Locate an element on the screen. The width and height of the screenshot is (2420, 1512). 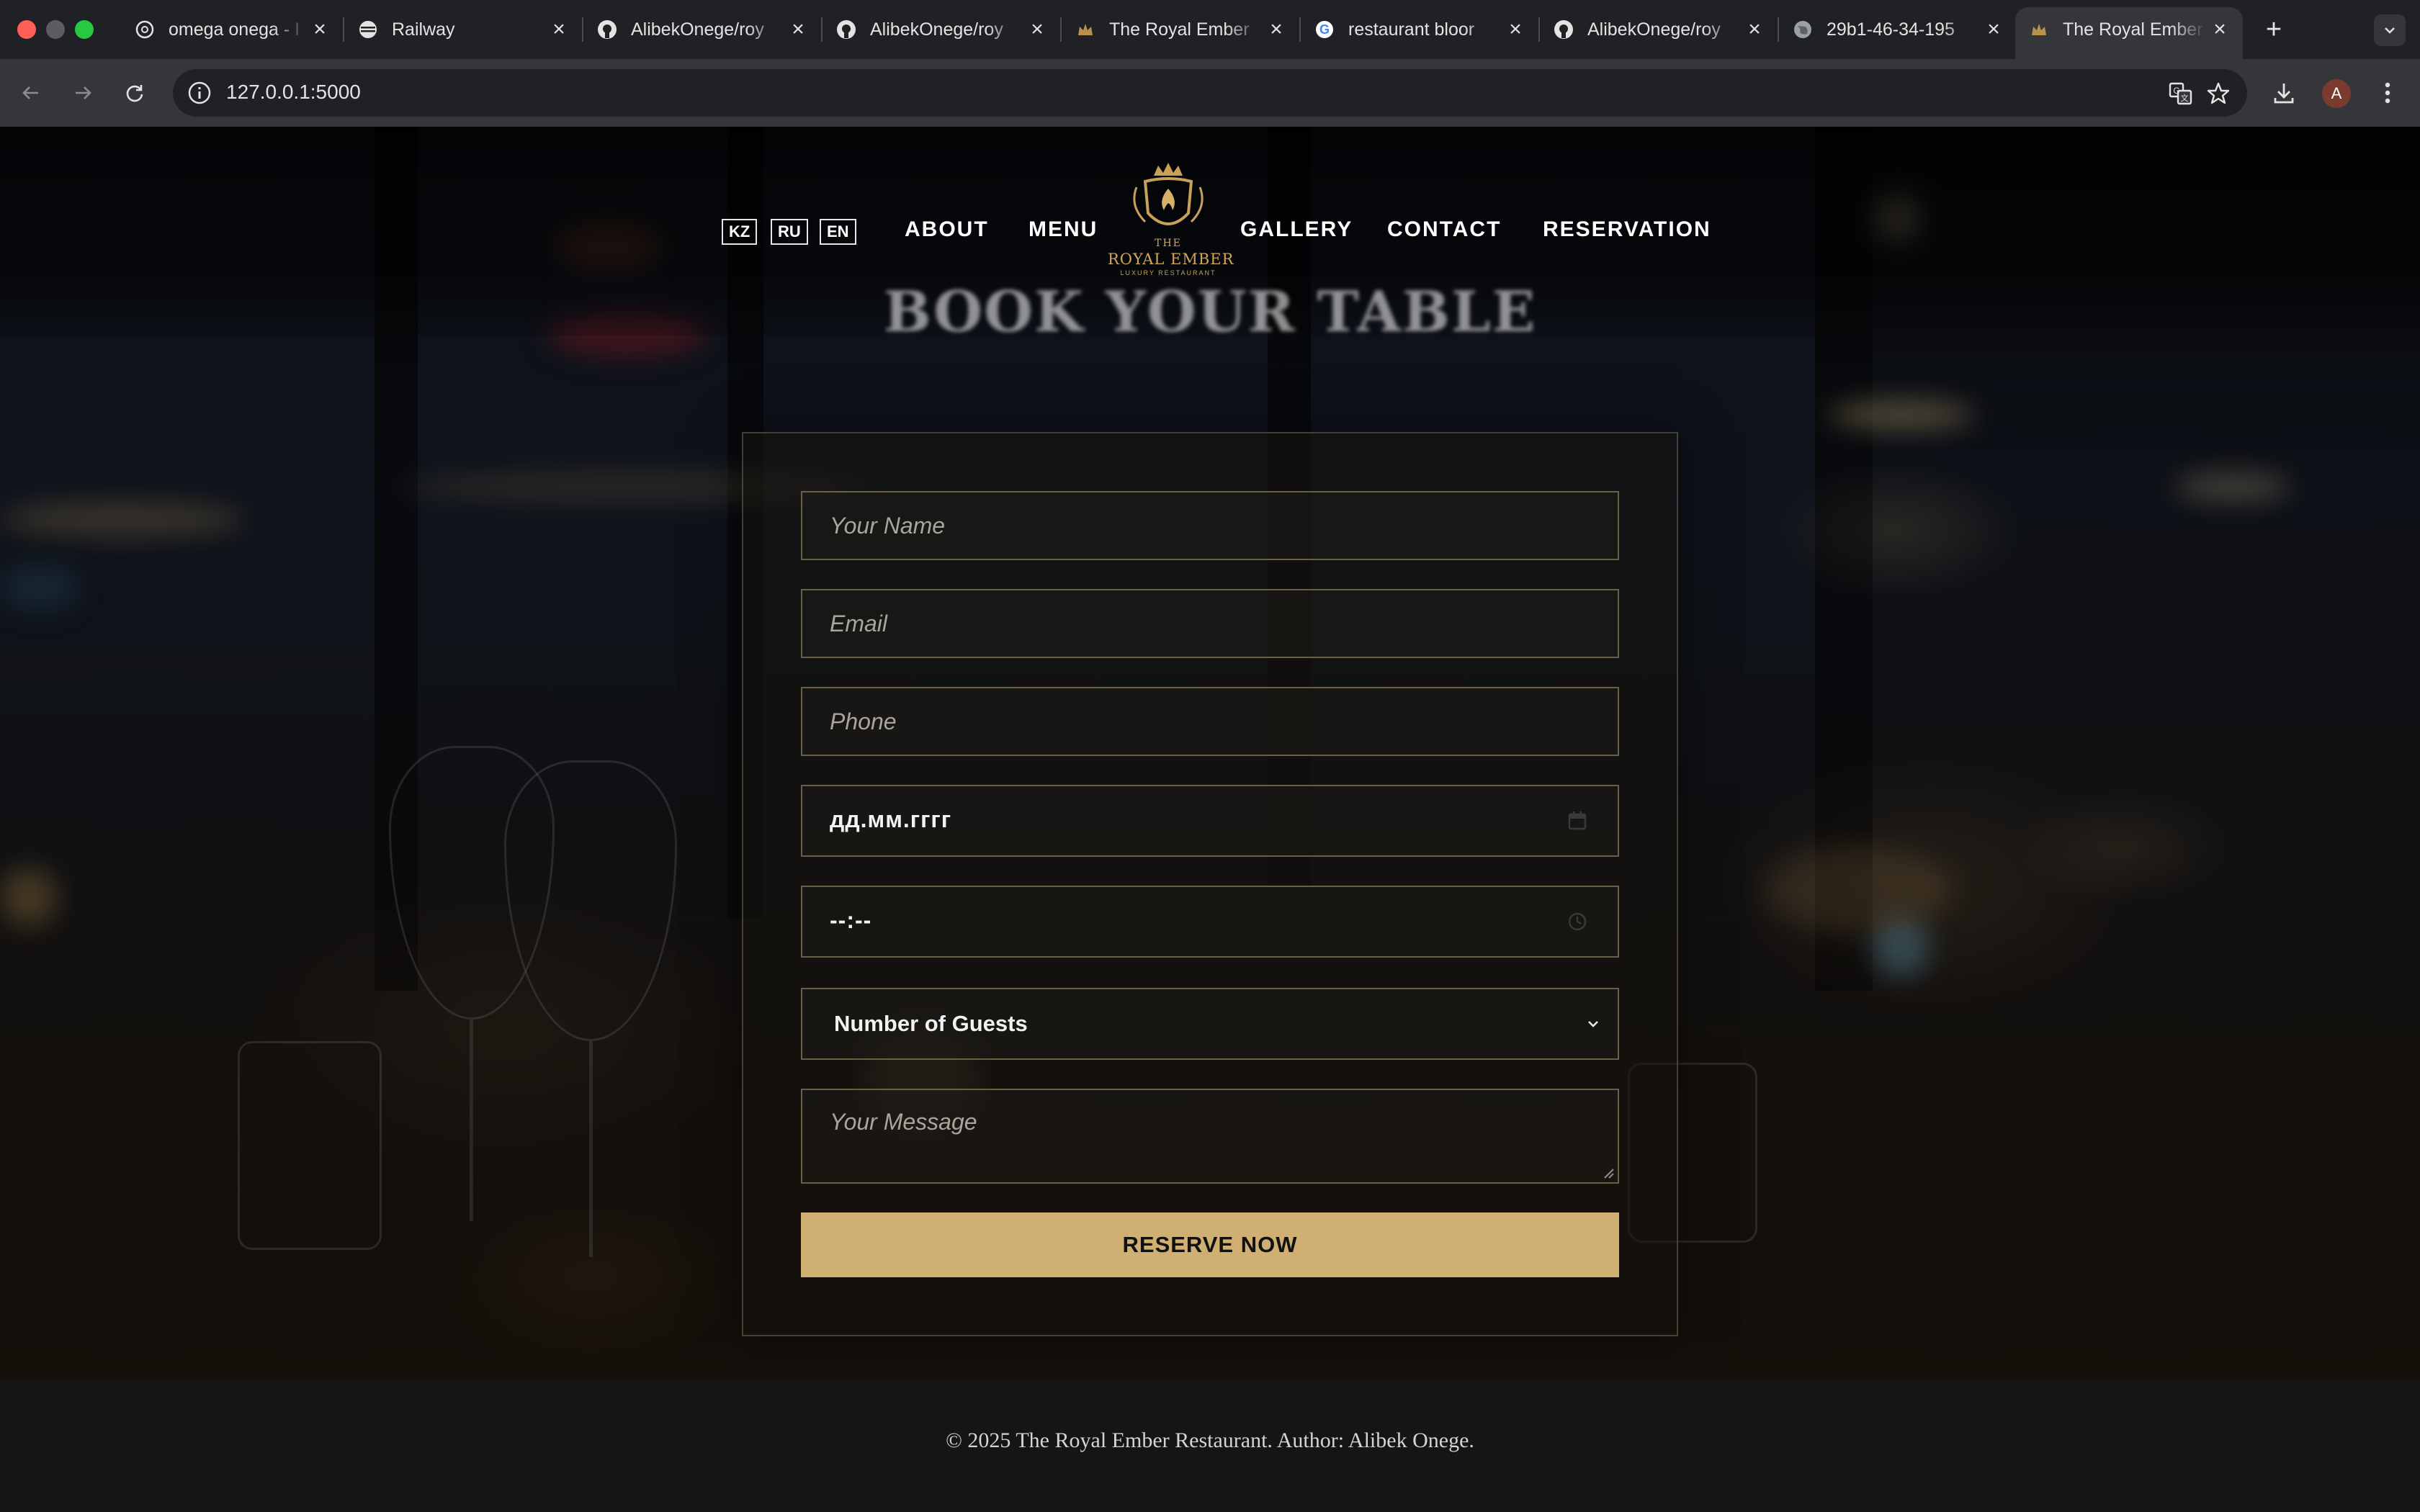
message-input-wrapper is located at coordinates (1210, 1136).